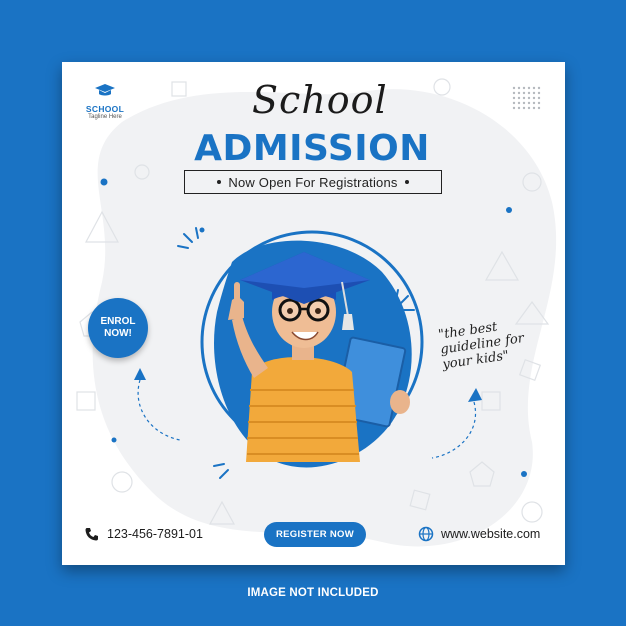  What do you see at coordinates (526, 98) in the screenshot?
I see `dot-grid-icon` at bounding box center [526, 98].